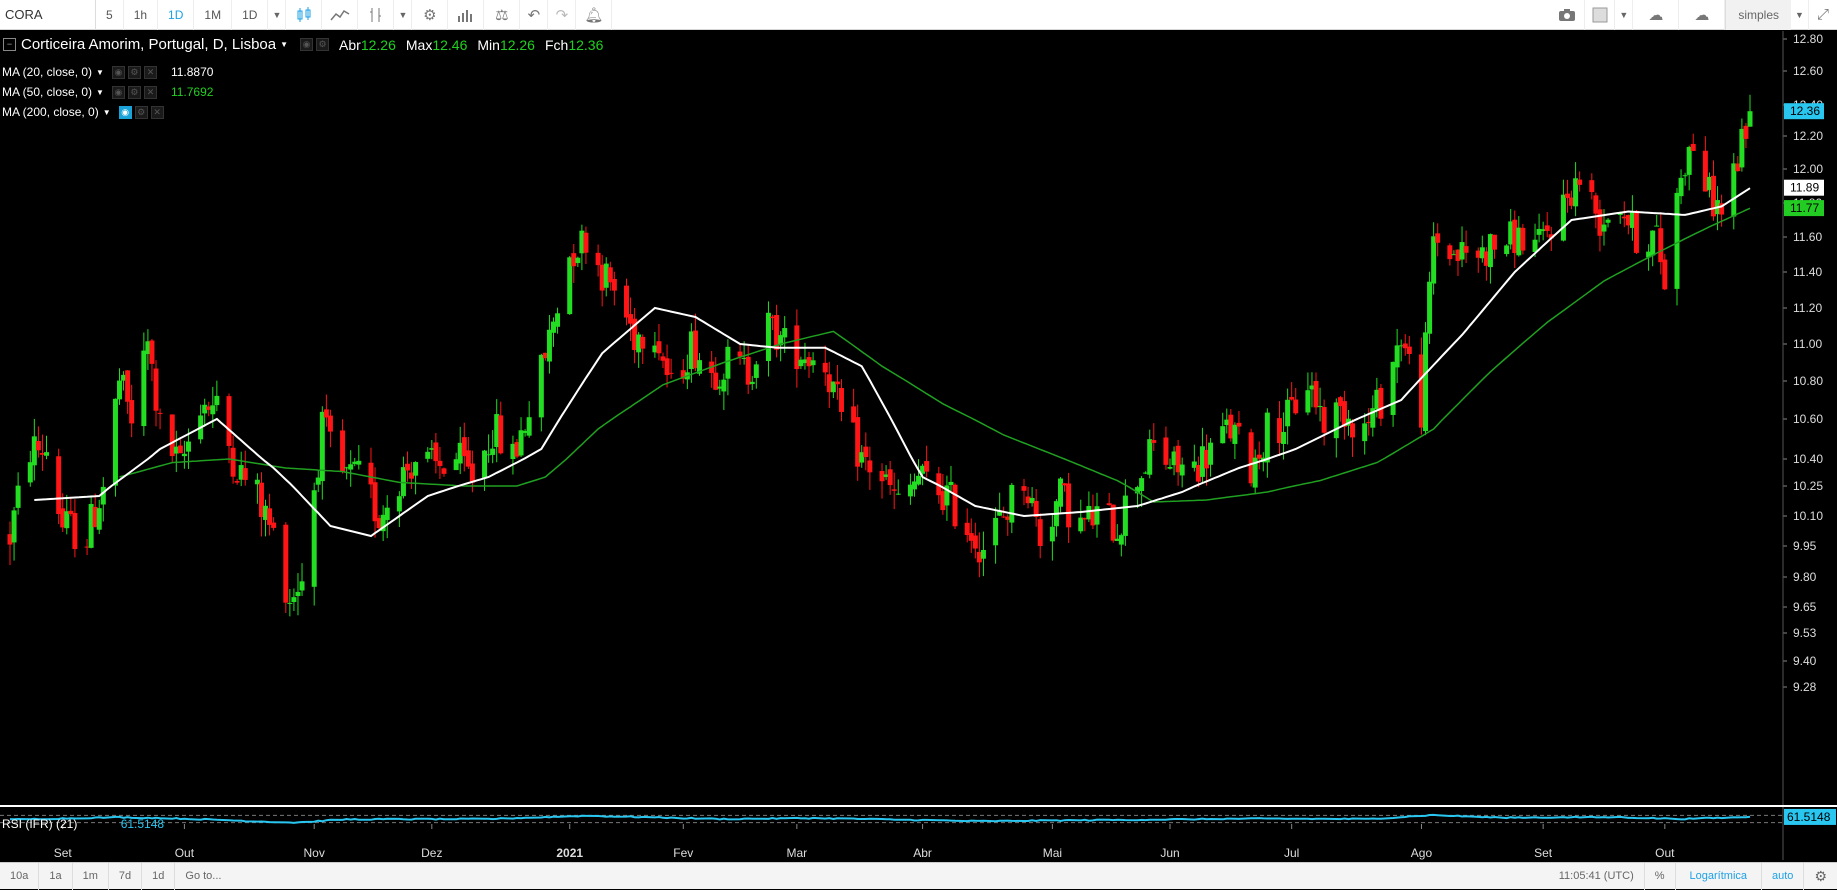 Image resolution: width=1837 pixels, height=890 pixels. I want to click on time-tick-label: Nov, so click(314, 853).